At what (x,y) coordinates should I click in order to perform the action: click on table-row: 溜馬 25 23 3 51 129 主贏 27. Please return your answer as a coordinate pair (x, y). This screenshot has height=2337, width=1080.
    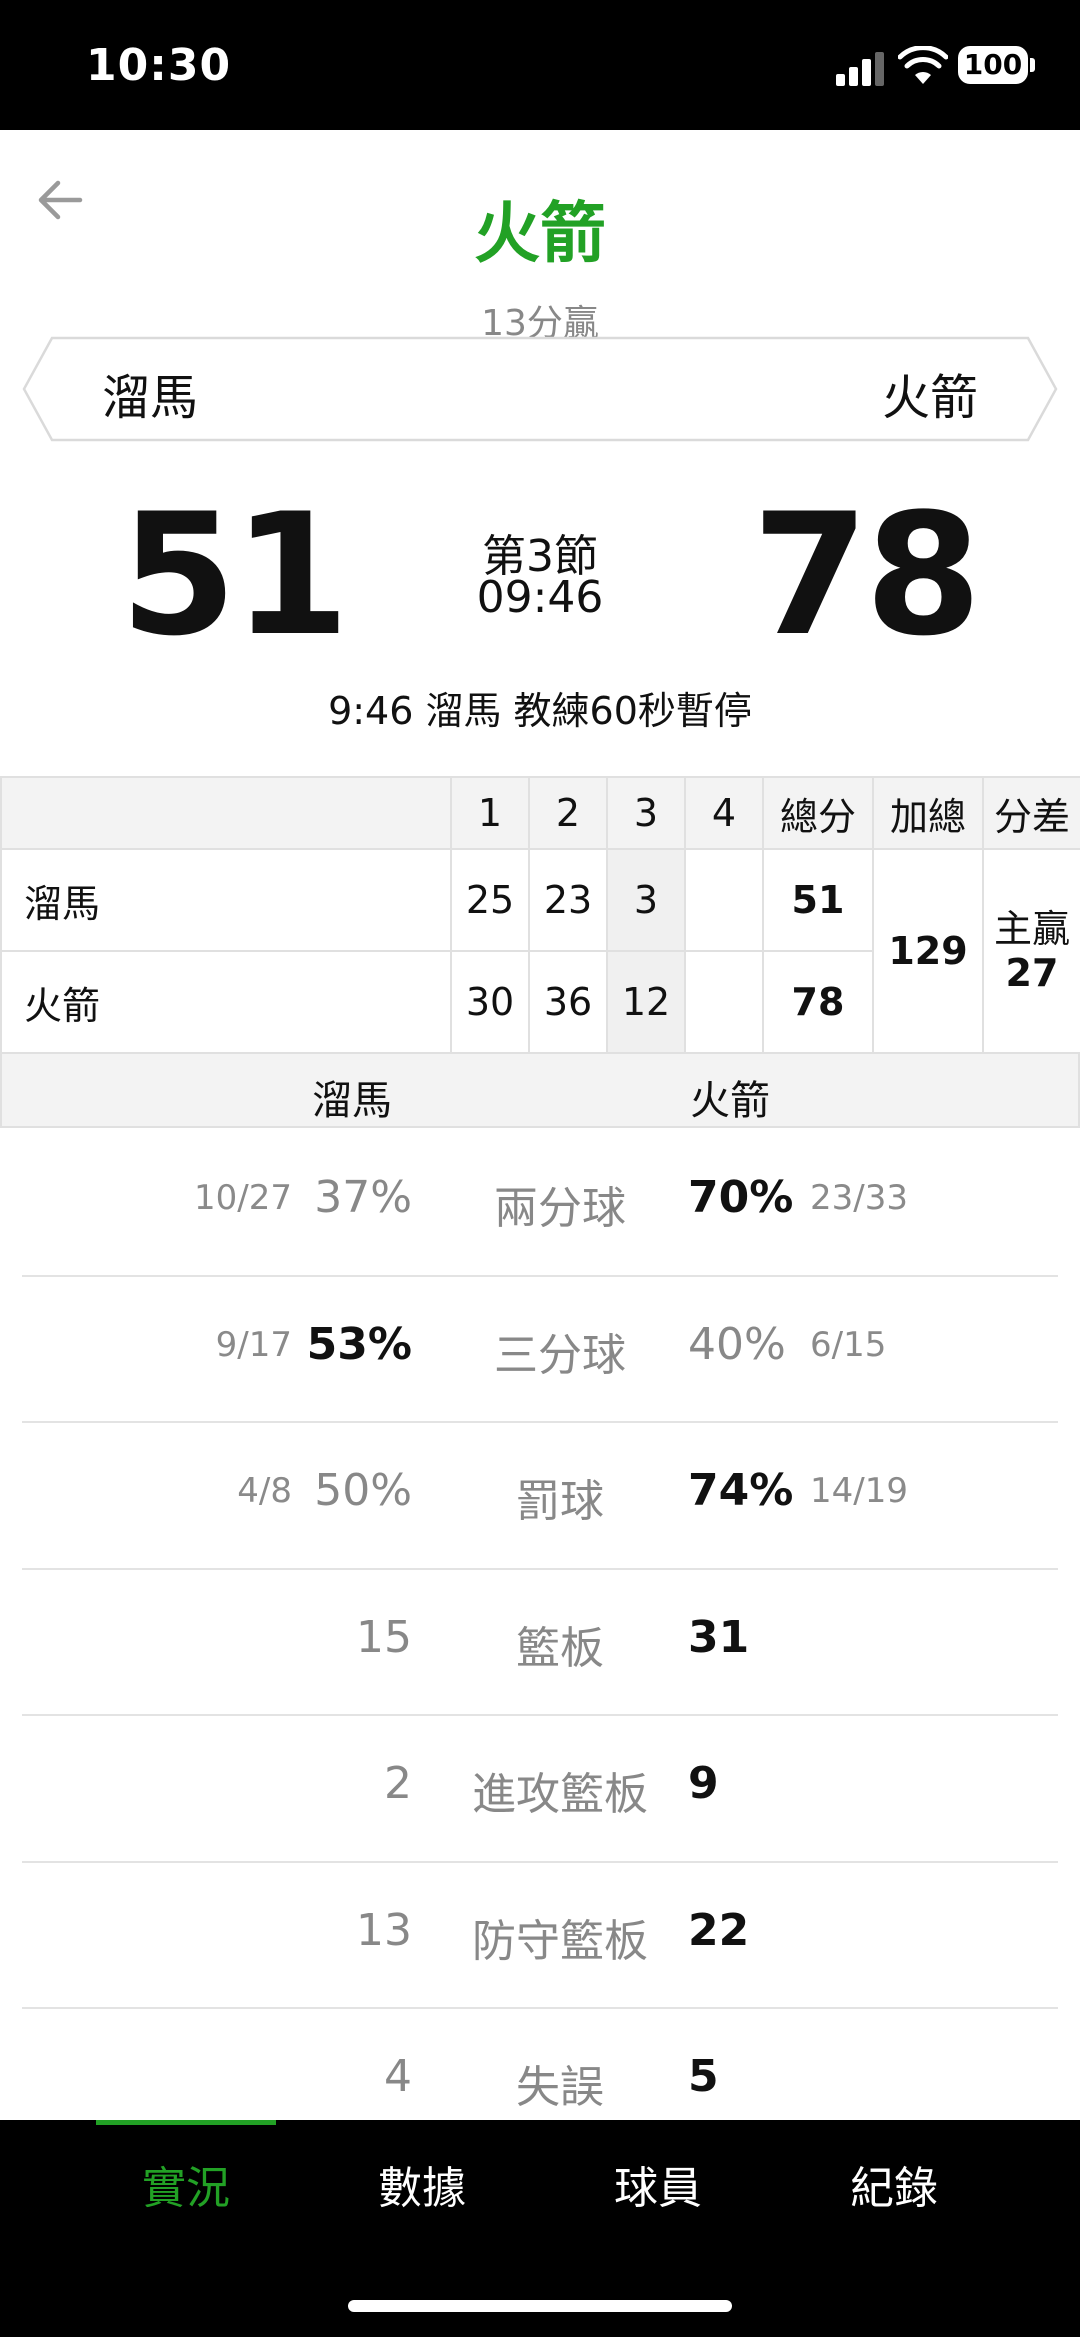
    Looking at the image, I should click on (540, 951).